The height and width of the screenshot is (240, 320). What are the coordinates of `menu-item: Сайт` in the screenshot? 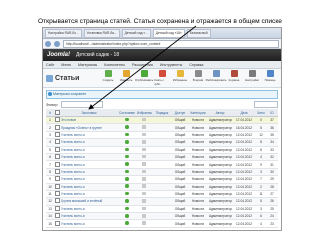 It's located at (50, 65).